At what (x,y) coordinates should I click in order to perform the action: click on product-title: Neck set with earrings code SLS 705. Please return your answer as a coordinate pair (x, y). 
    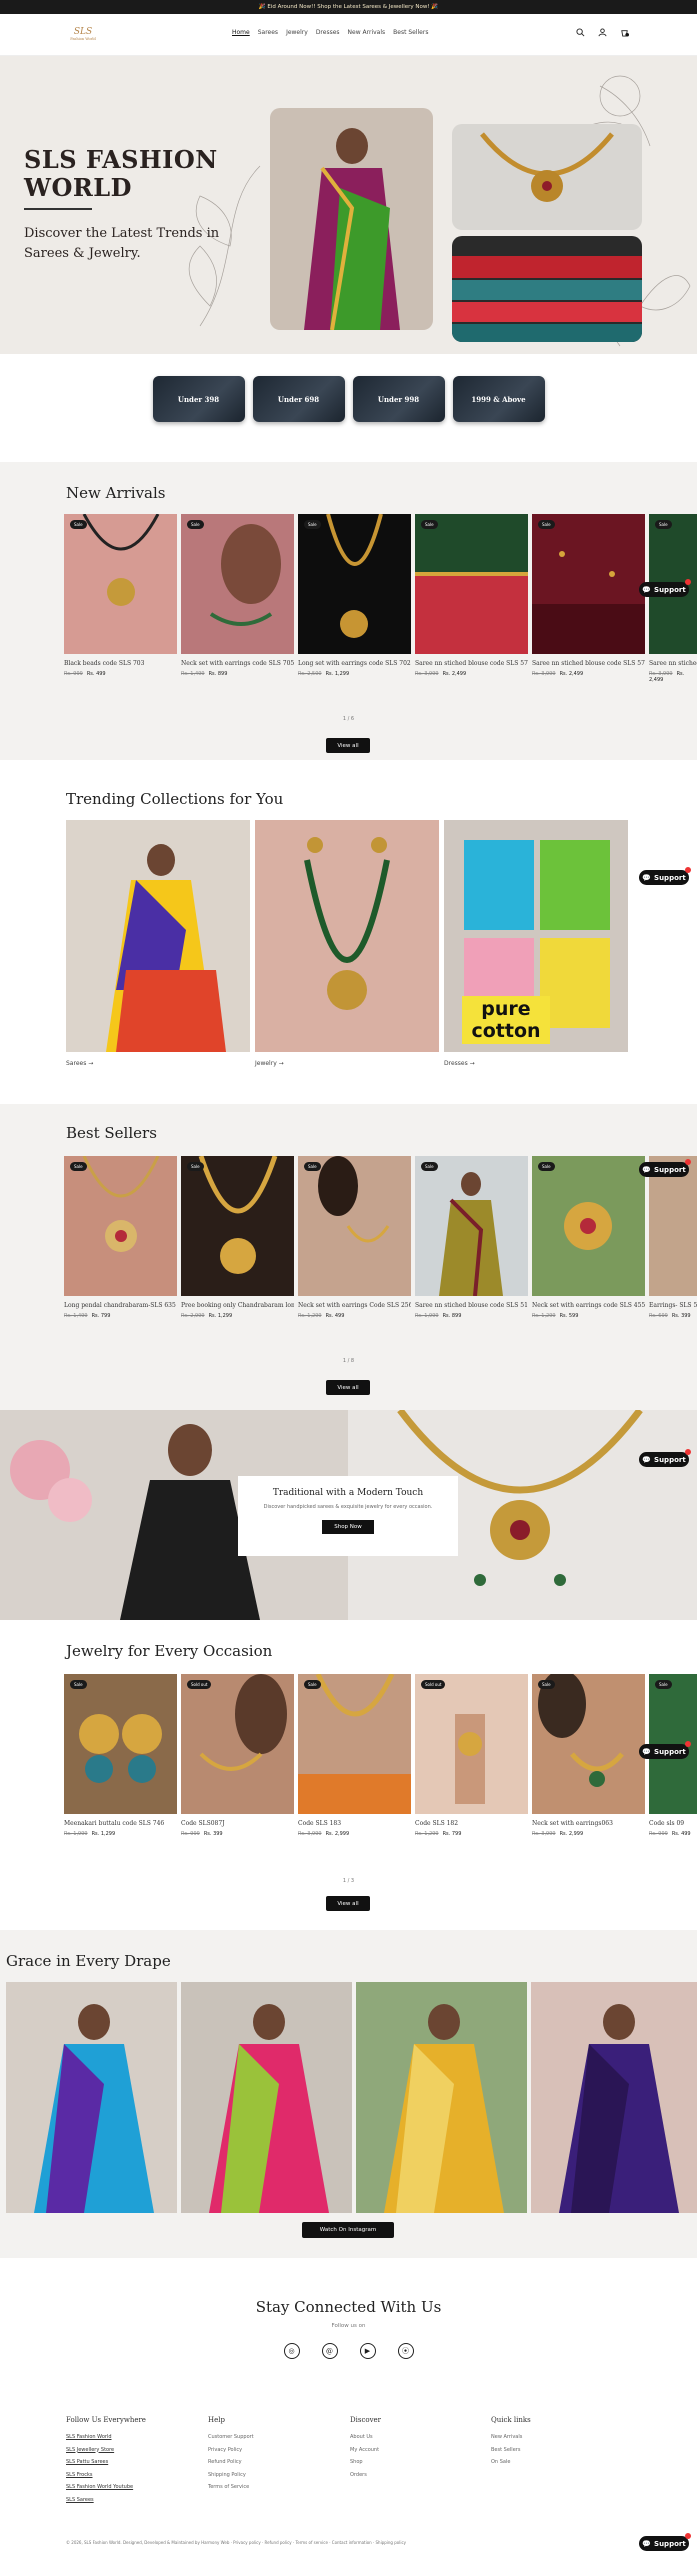
    Looking at the image, I should click on (237, 664).